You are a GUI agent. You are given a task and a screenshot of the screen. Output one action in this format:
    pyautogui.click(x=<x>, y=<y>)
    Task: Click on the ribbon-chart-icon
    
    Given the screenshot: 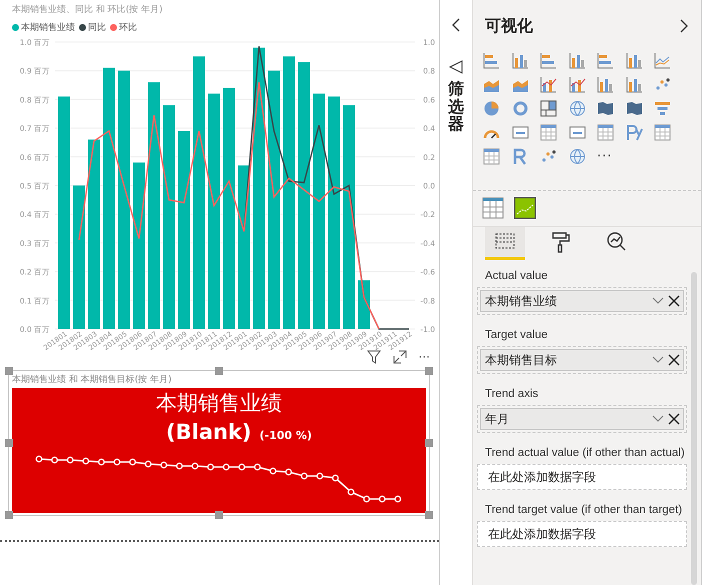 What is the action you would take?
    pyautogui.click(x=605, y=84)
    